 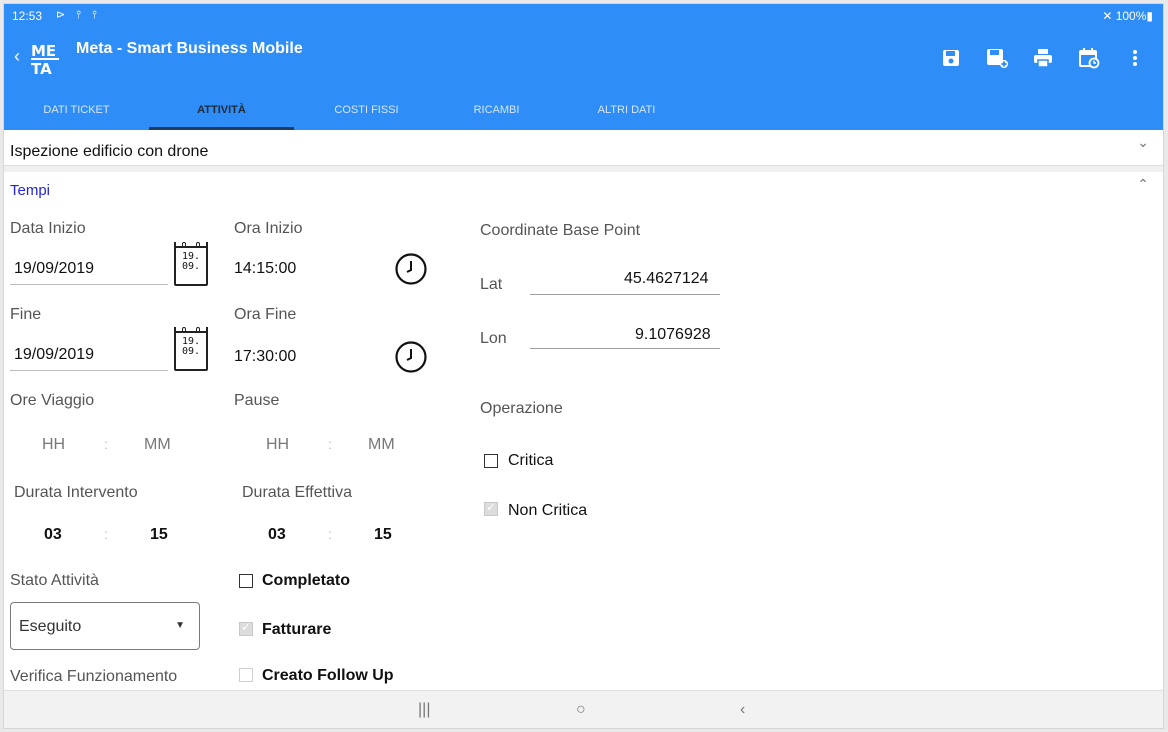 I want to click on start-date-field: 19/09/2019, so click(x=54, y=269).